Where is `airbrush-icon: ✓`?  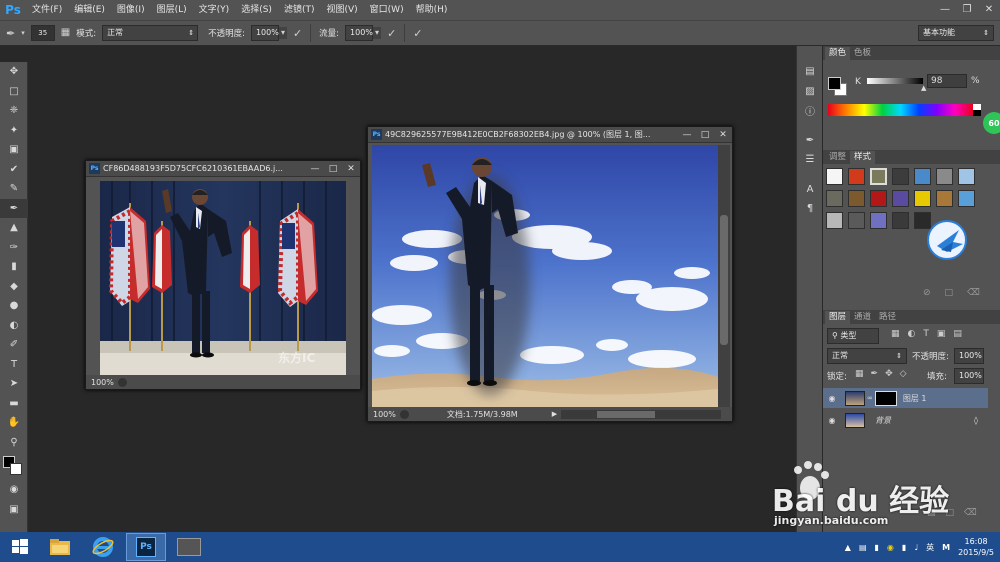 airbrush-icon: ✓ is located at coordinates (391, 33).